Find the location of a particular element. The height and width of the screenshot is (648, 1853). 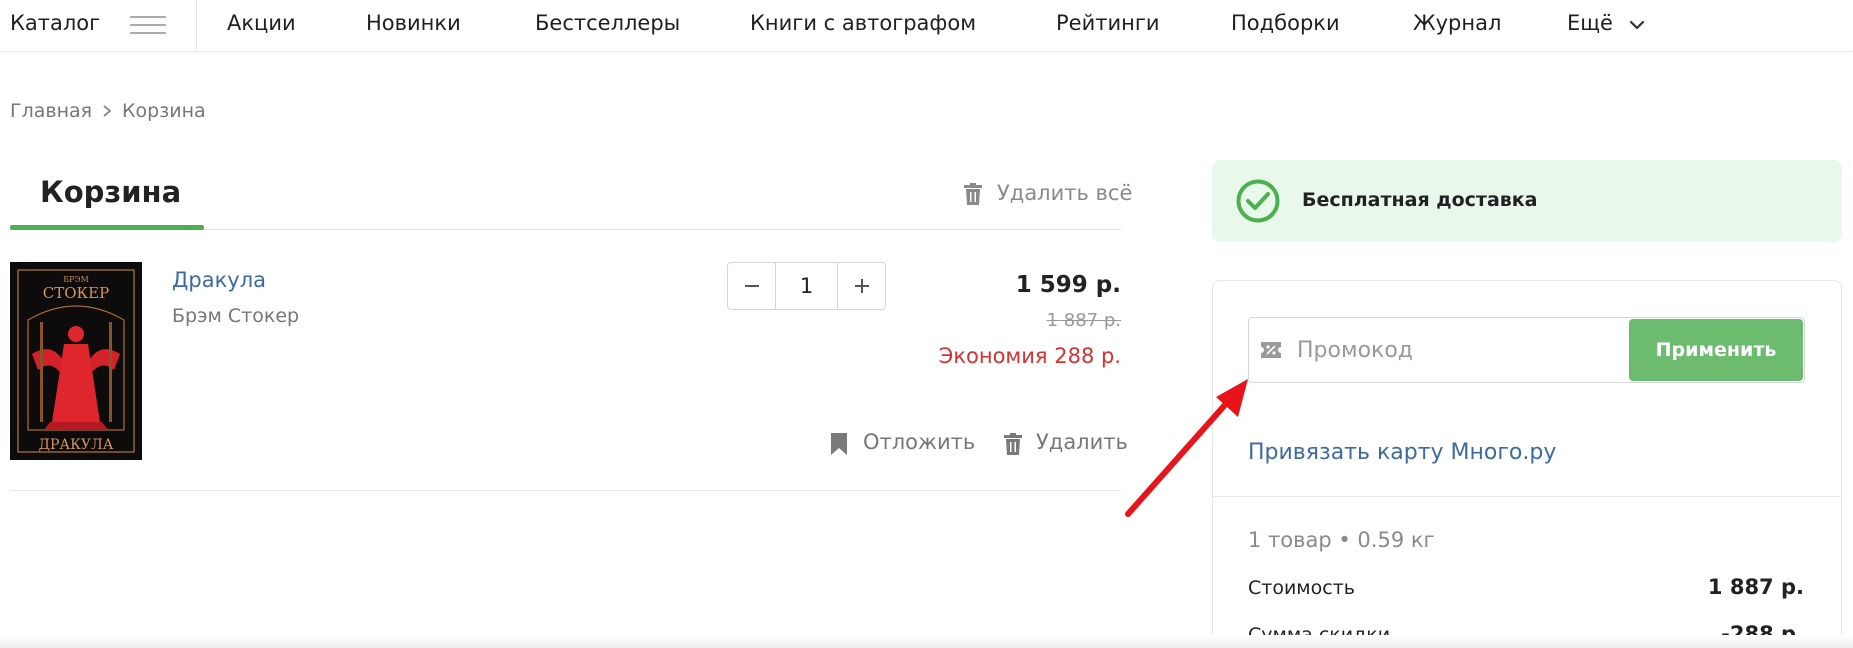

menu-icon is located at coordinates (148, 25).